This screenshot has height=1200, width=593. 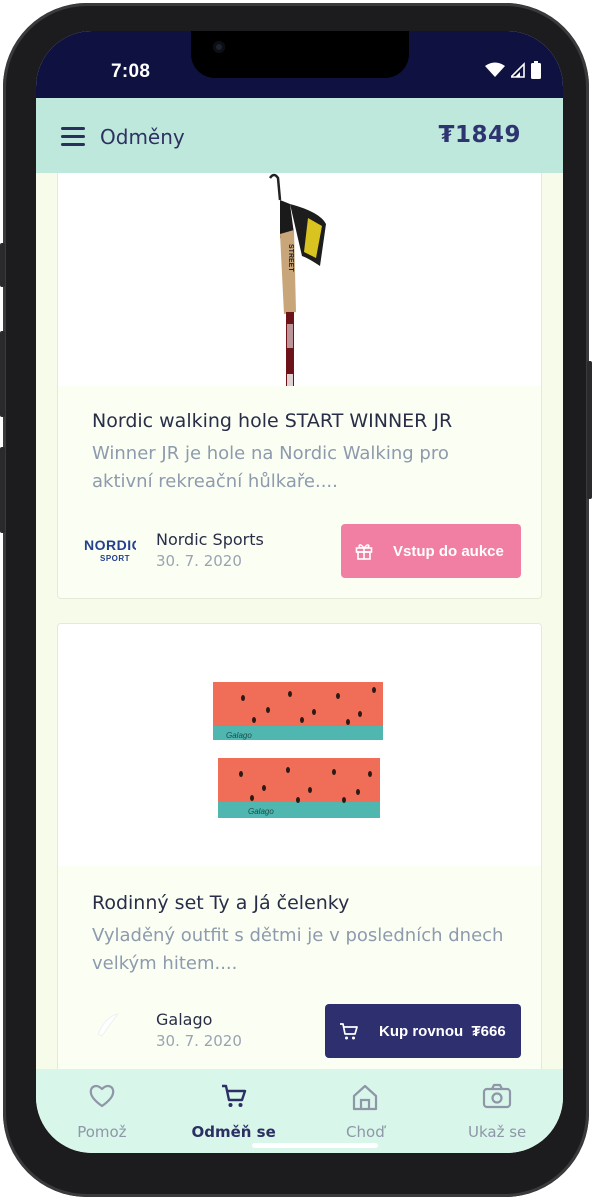 What do you see at coordinates (365, 1097) in the screenshot?
I see `home-icon` at bounding box center [365, 1097].